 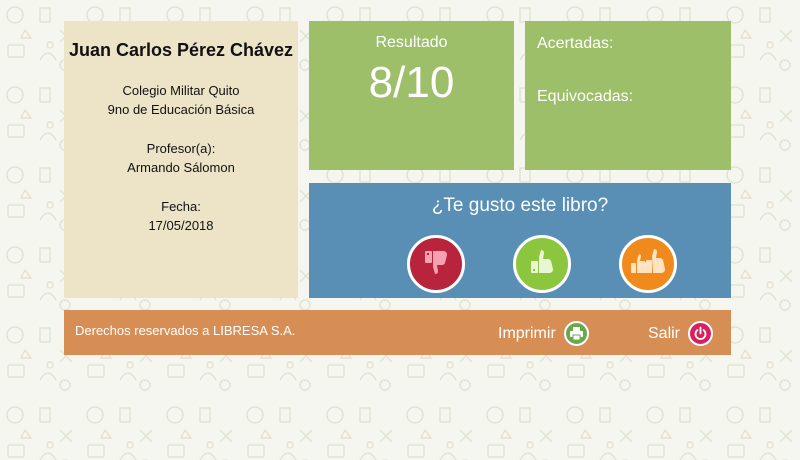 I want to click on copyright-text: Derechos reservados a LIBRESA S.A., so click(x=185, y=330).